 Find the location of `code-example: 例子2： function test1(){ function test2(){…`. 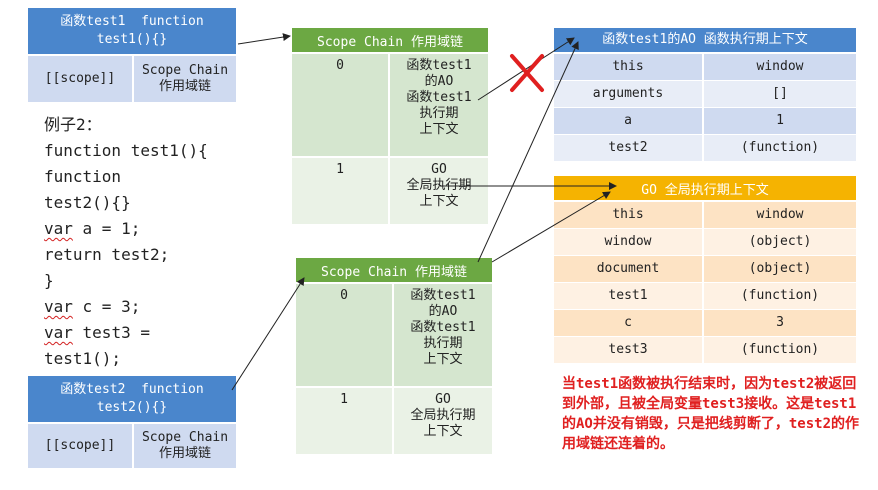

code-example: 例子2： function test1(){ function test2(){… is located at coordinates (144, 242).